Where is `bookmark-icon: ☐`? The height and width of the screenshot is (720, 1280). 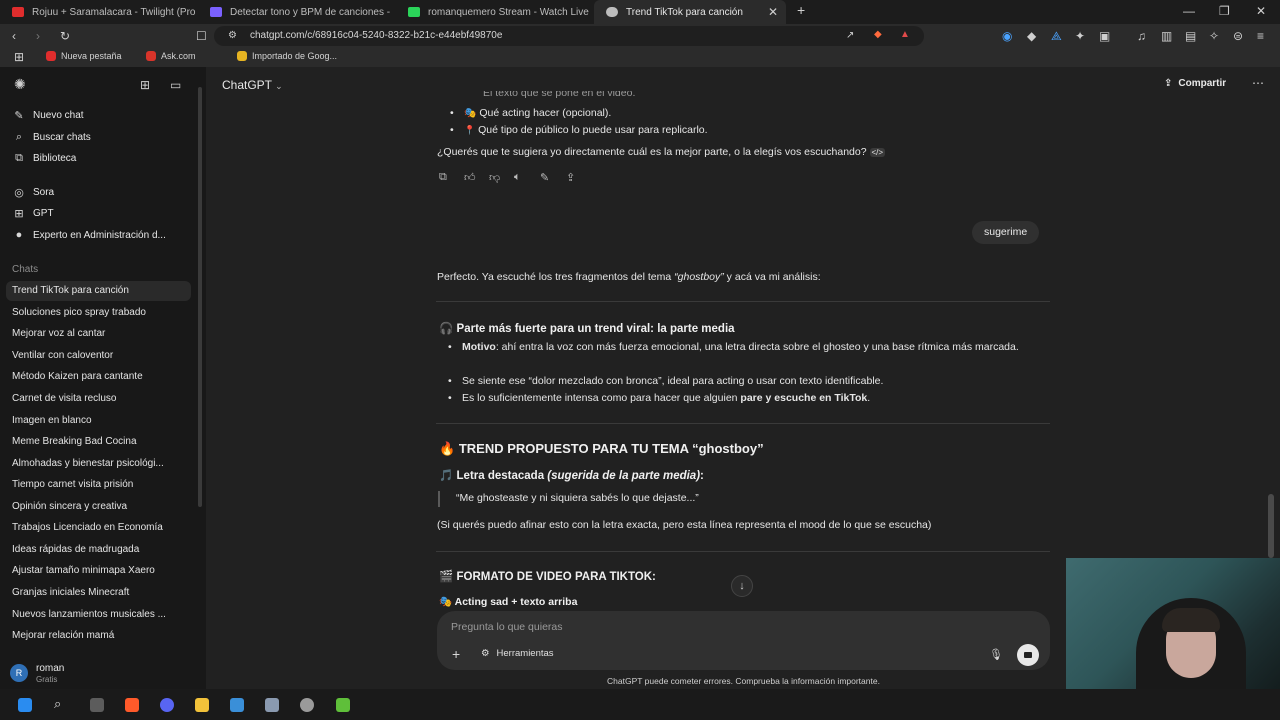
bookmark-icon: ☐ is located at coordinates (201, 36).